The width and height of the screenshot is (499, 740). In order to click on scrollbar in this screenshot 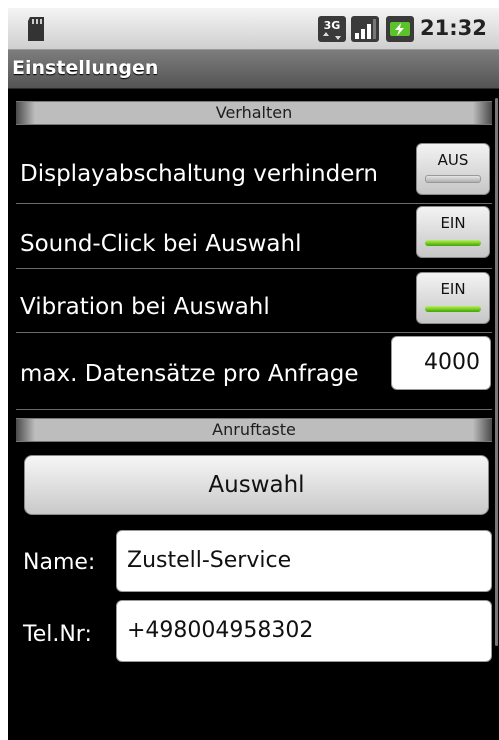, I will do `click(496, 372)`.